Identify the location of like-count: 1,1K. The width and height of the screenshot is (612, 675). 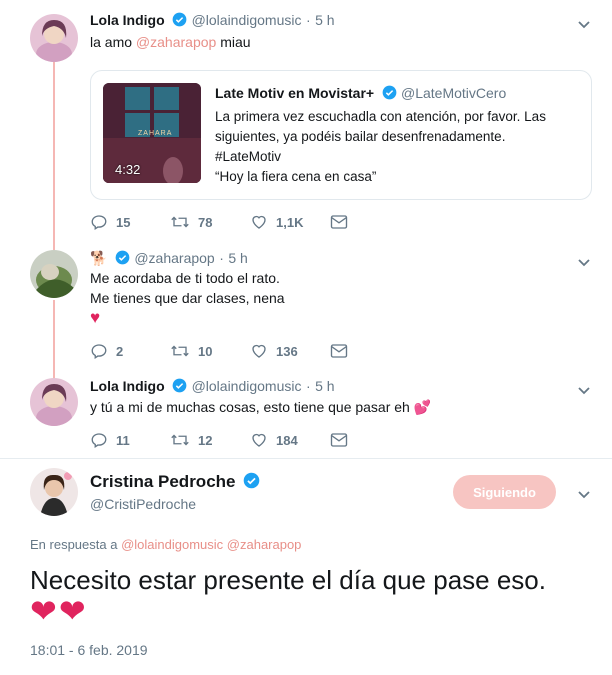
(290, 222).